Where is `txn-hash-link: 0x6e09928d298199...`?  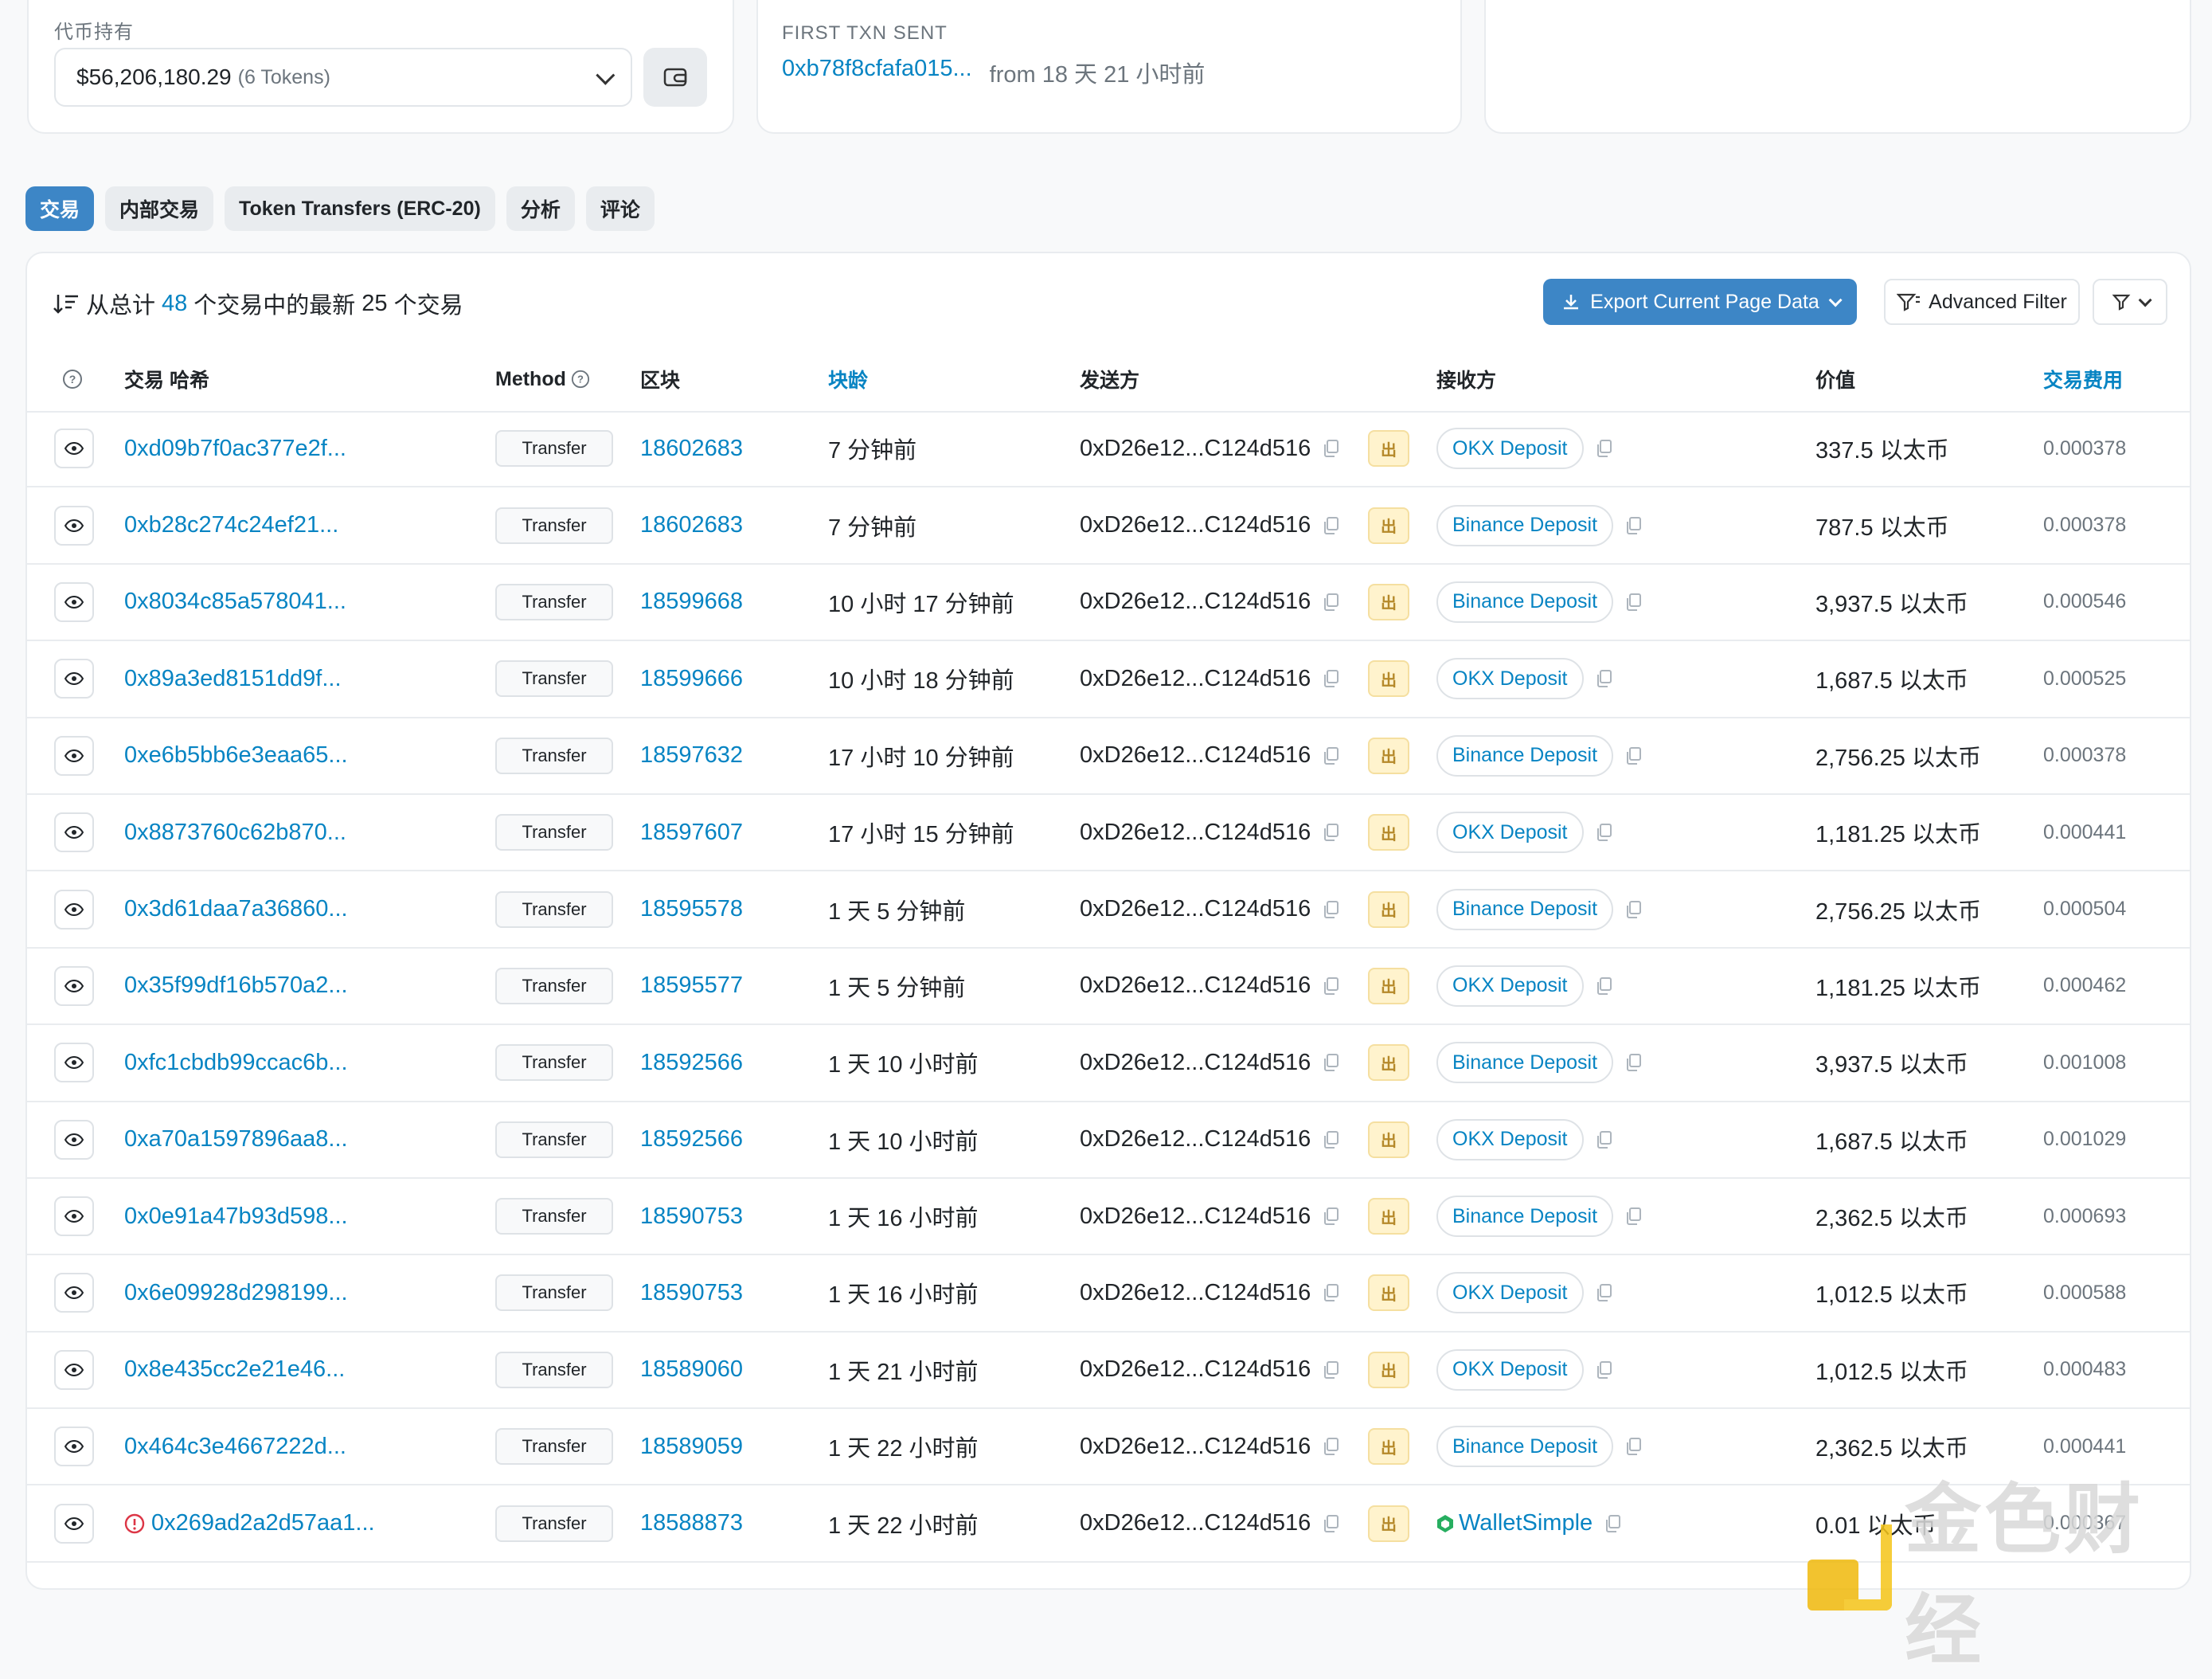 txn-hash-link: 0x6e09928d298199... is located at coordinates (236, 1293).